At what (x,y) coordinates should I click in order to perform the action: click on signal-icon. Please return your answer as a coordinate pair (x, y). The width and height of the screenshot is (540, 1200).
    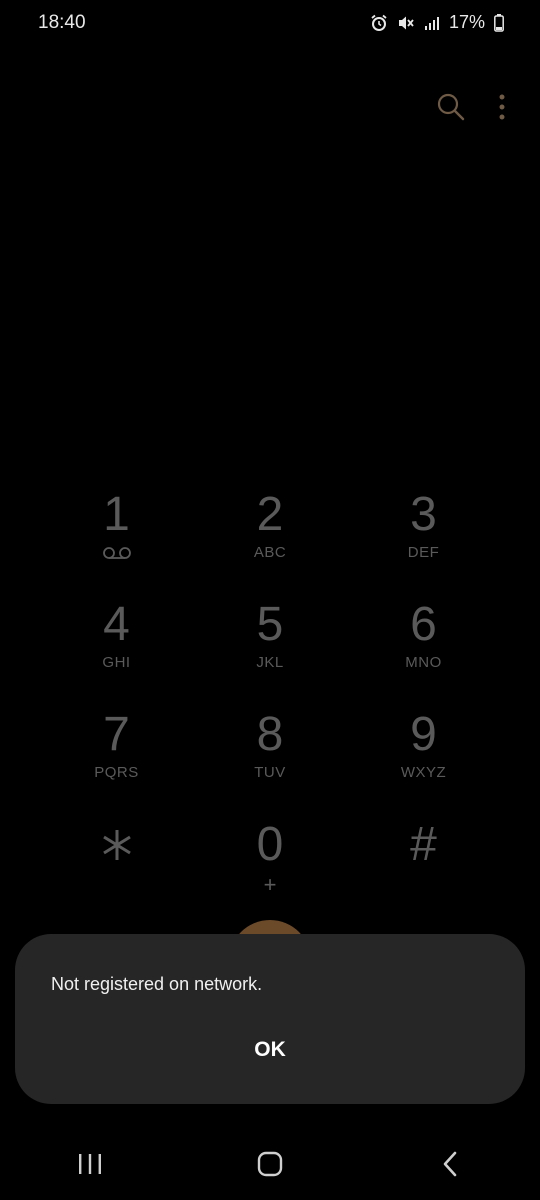
    Looking at the image, I should click on (432, 23).